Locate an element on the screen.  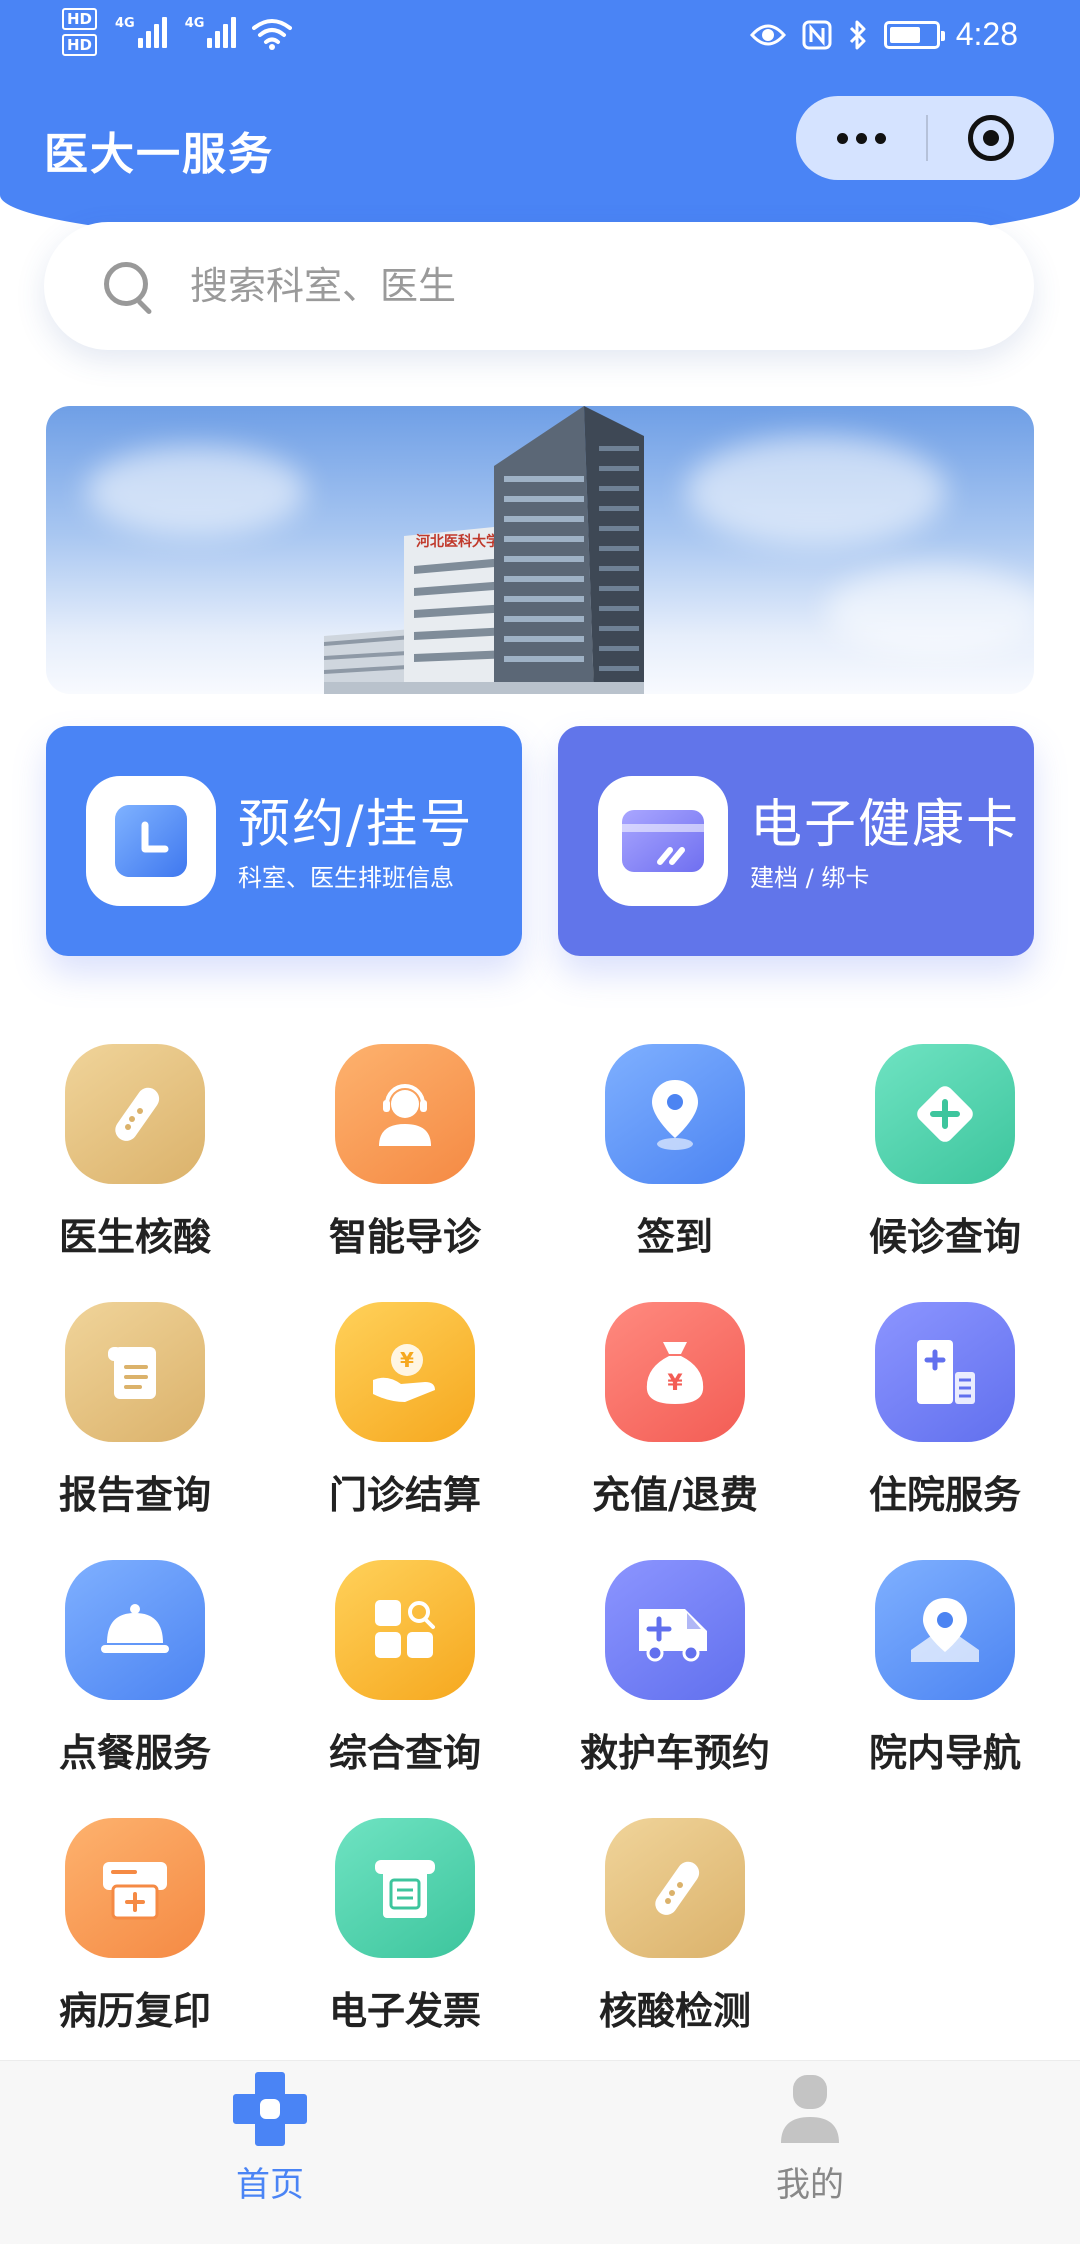
hospital-building-icon is located at coordinates (945, 1372).